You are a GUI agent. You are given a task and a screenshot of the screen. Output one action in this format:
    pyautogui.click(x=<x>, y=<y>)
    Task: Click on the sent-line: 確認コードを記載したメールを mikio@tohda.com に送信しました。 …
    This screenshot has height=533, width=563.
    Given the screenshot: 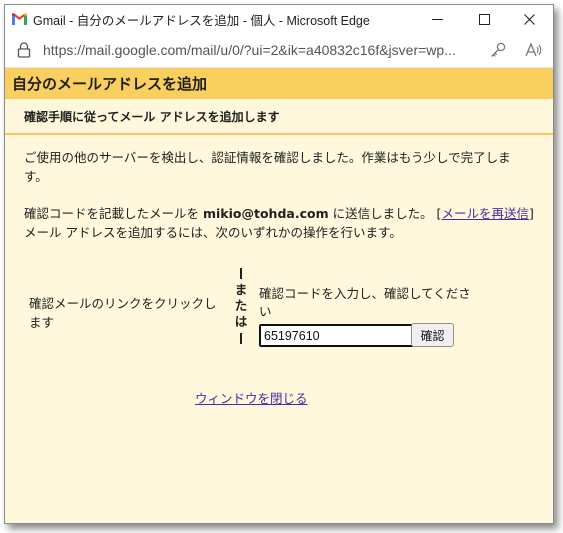 What is the action you would take?
    pyautogui.click(x=279, y=213)
    